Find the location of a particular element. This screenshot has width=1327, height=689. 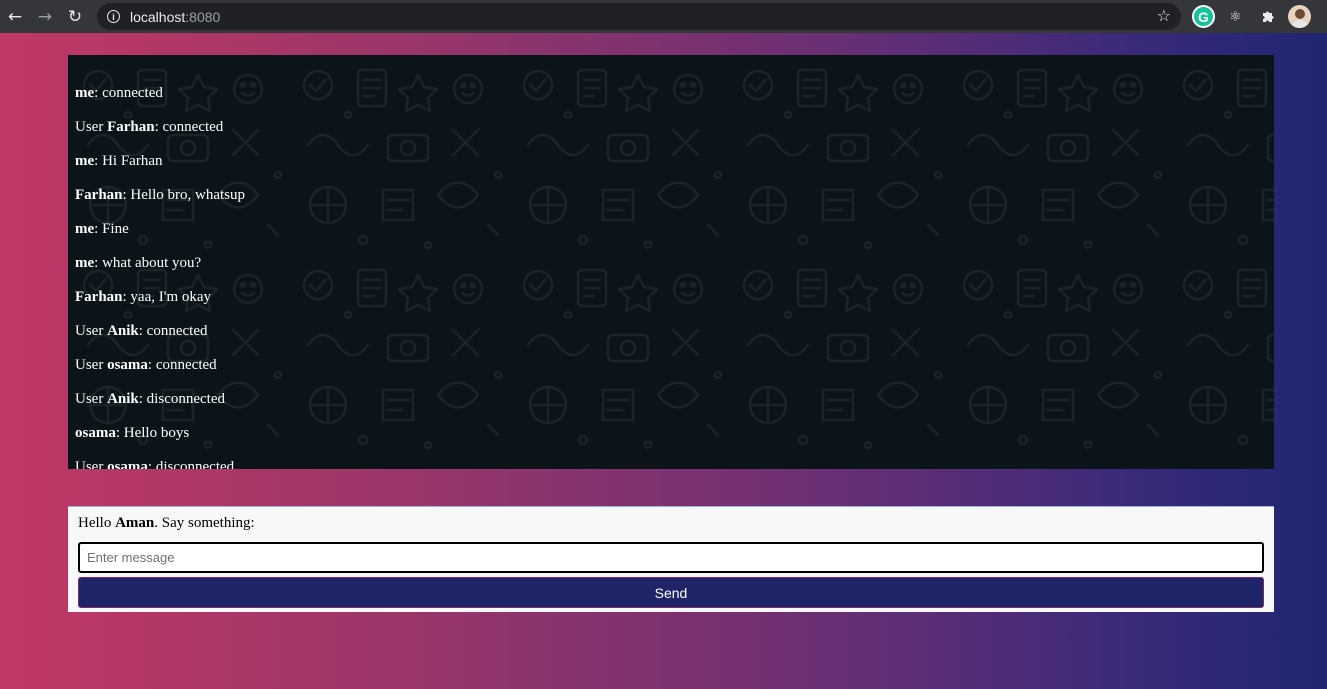

chat-message: me: what about you? is located at coordinates (671, 263).